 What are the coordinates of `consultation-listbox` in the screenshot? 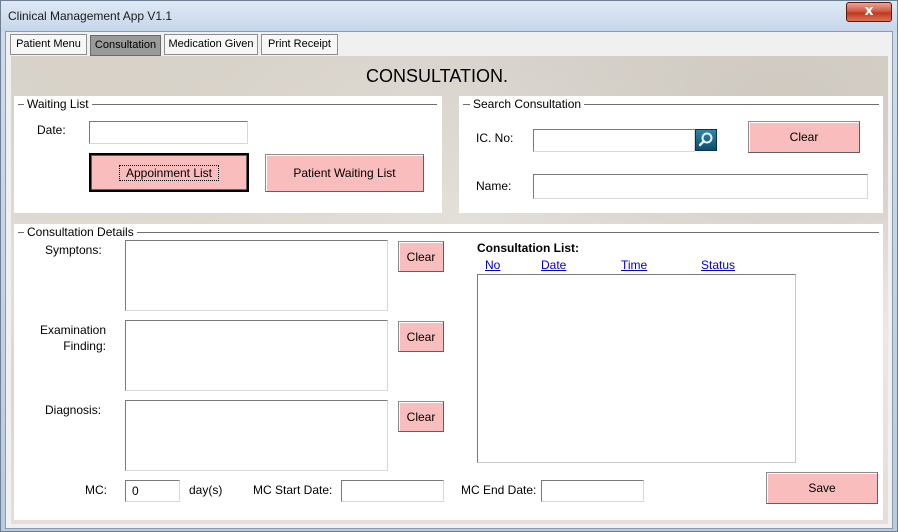 It's located at (636, 368).